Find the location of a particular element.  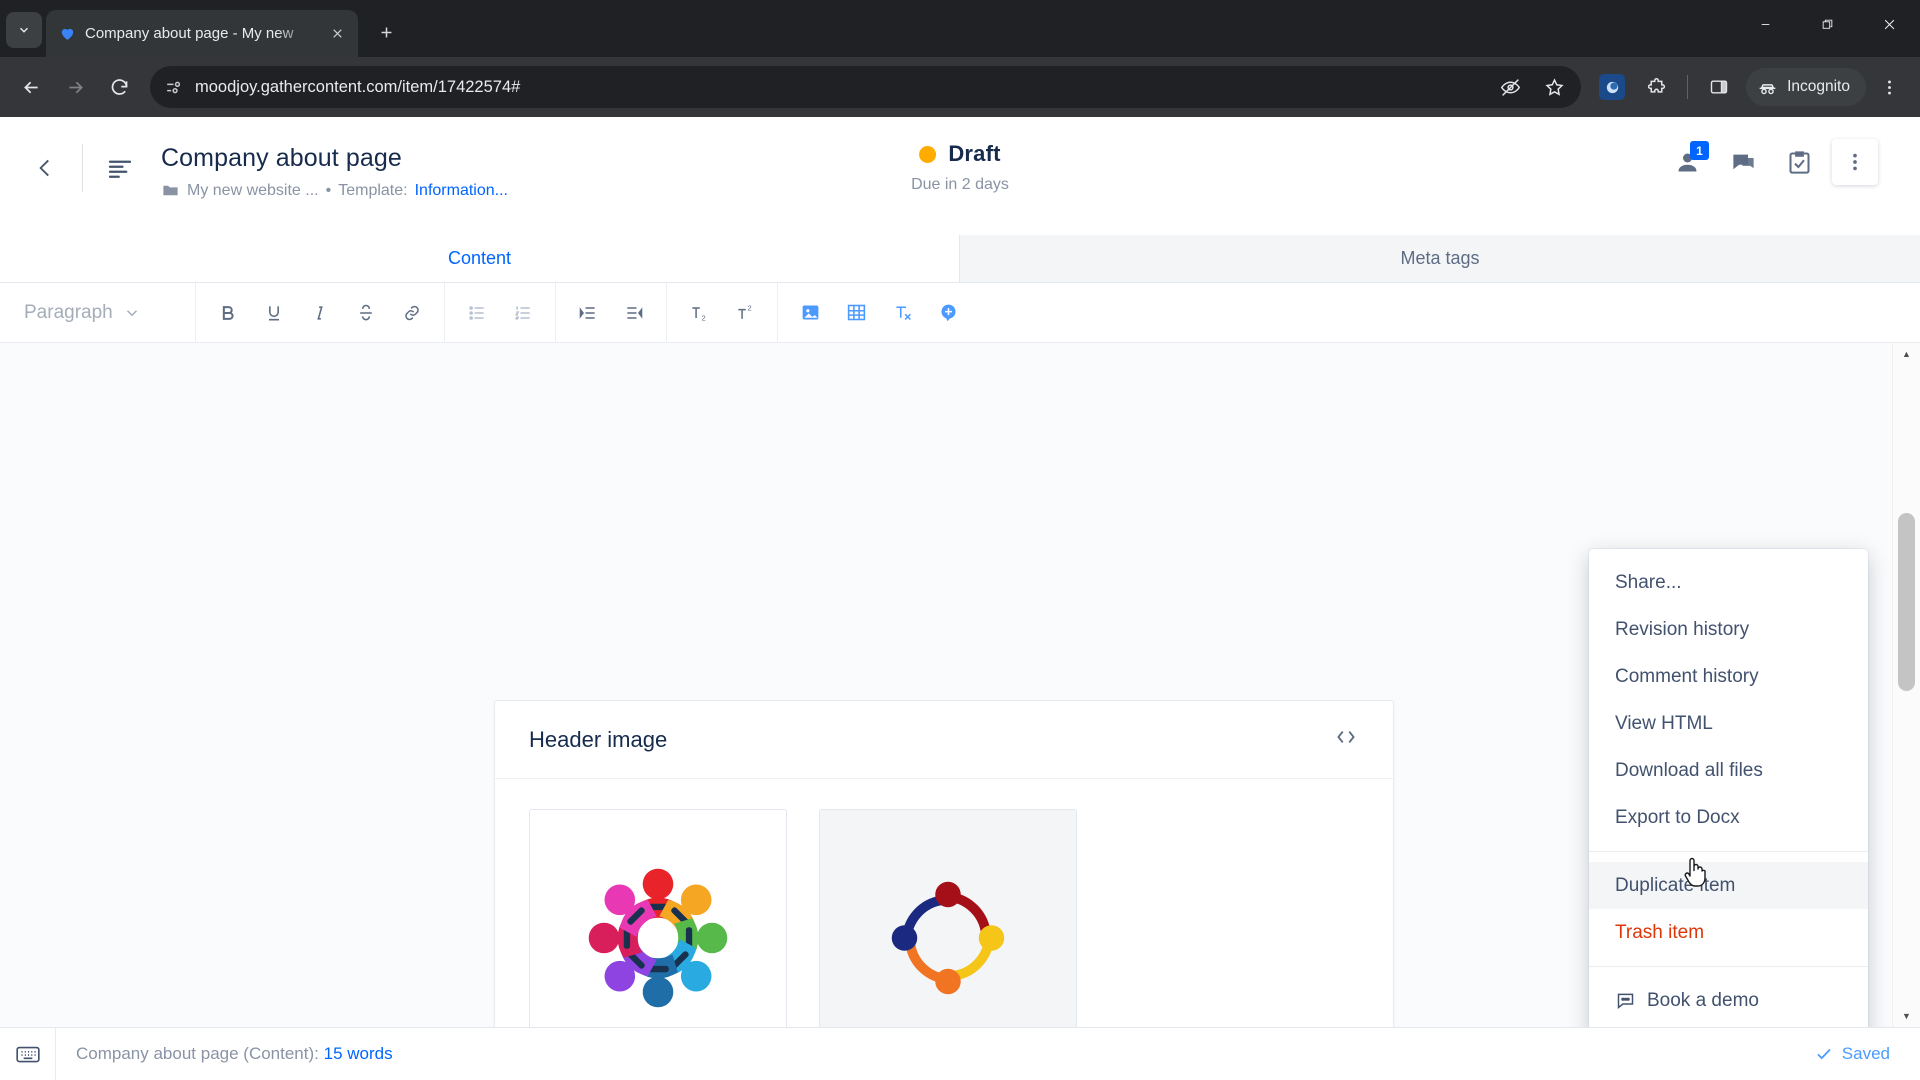

item-actions-menu-button is located at coordinates (1855, 162).